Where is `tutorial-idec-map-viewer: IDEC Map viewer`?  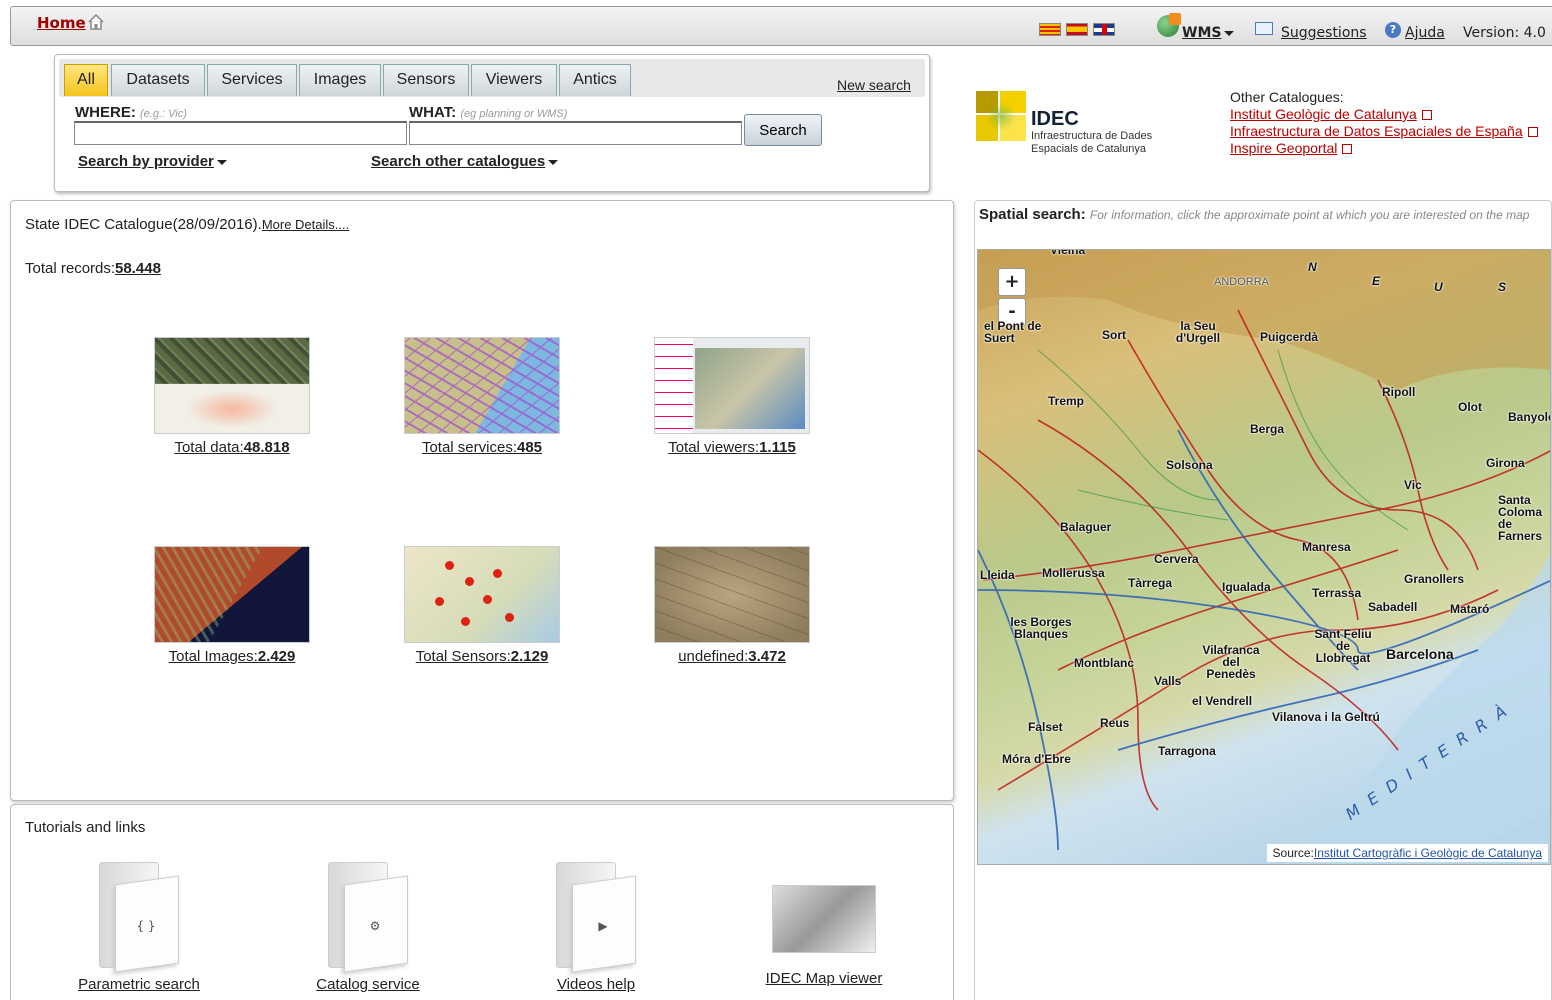
tutorial-idec-map-viewer: IDEC Map viewer is located at coordinates (824, 923).